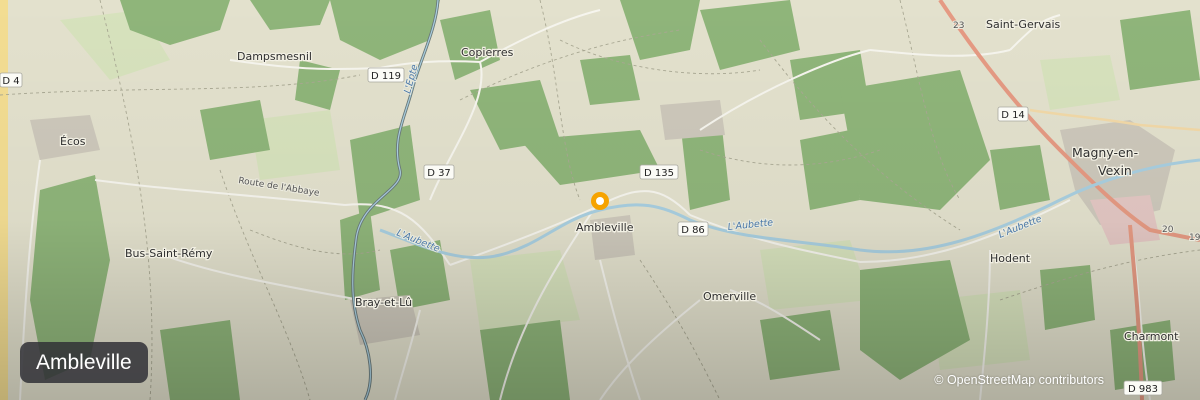  What do you see at coordinates (605, 228) in the screenshot?
I see `place-label-ambleville: Ambleville` at bounding box center [605, 228].